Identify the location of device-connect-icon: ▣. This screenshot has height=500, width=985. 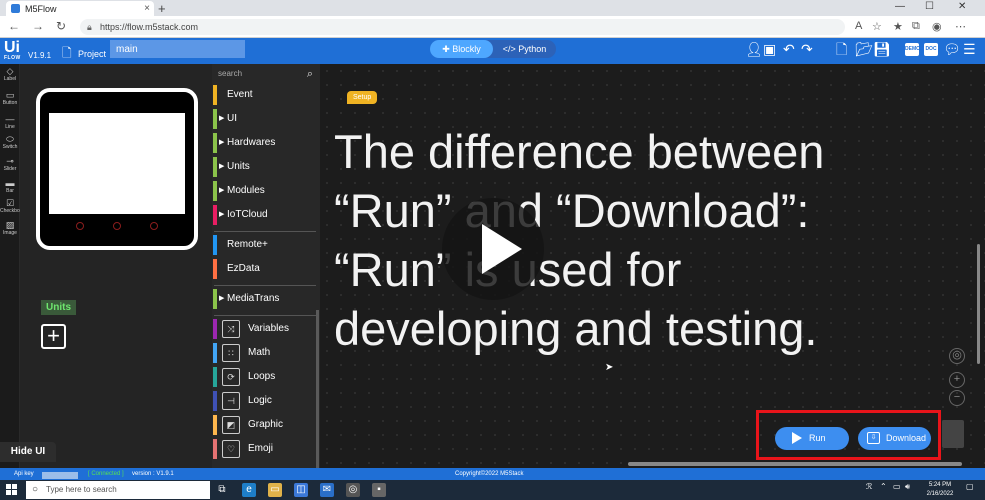
(769, 49).